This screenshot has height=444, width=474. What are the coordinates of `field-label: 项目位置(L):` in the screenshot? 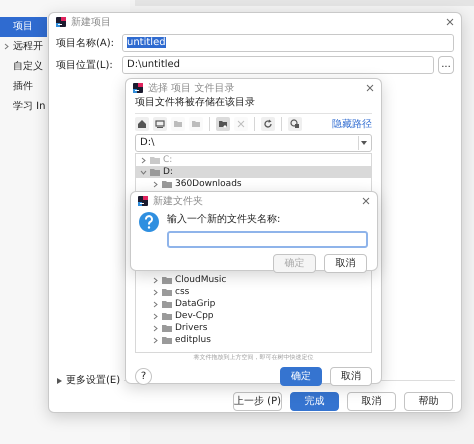 It's located at (85, 65).